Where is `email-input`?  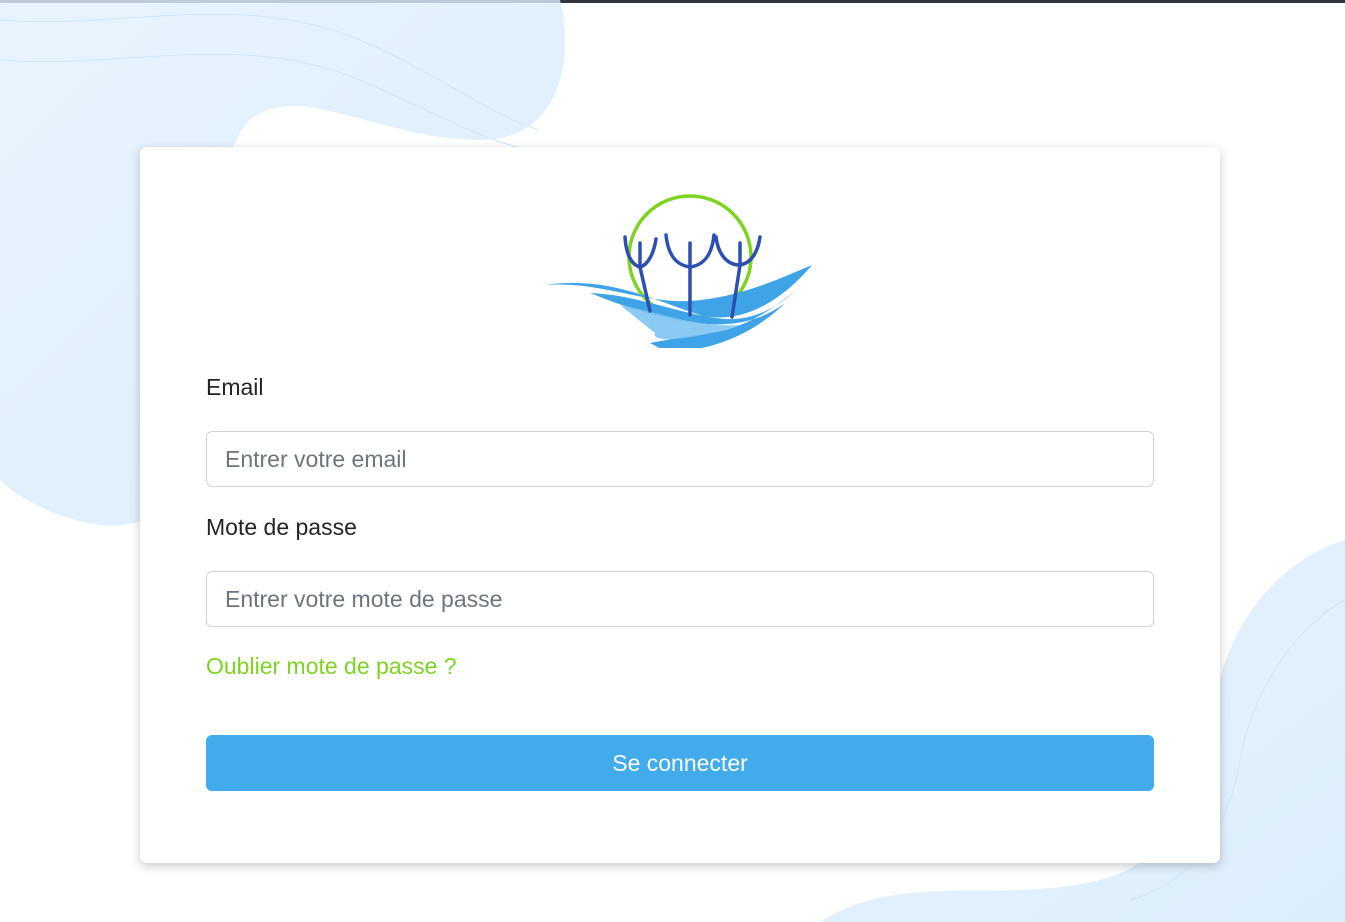 email-input is located at coordinates (680, 459).